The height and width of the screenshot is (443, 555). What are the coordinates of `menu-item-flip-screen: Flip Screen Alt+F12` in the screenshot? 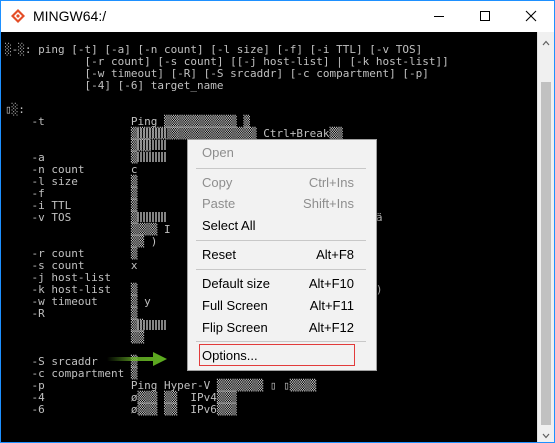 It's located at (281, 327).